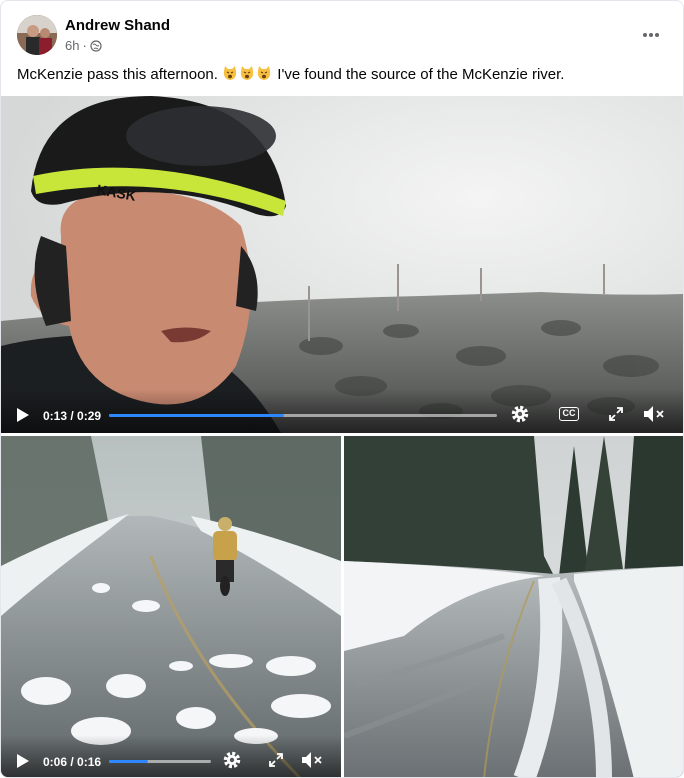  What do you see at coordinates (117, 74) in the screenshot?
I see `caption-text-start: McKenzie pass this afternoon.` at bounding box center [117, 74].